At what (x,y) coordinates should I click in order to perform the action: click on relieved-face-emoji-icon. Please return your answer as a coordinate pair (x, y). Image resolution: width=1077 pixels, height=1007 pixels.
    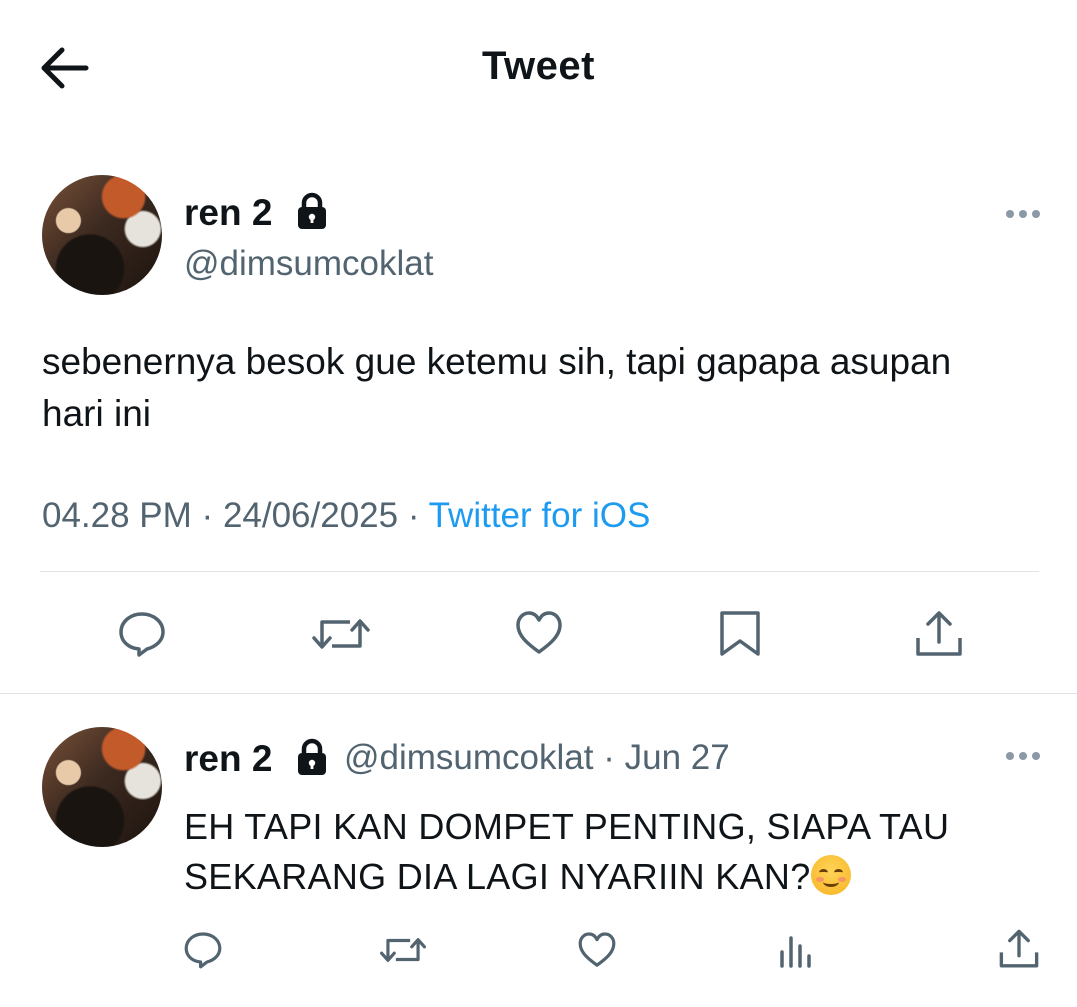
    Looking at the image, I should click on (830, 875).